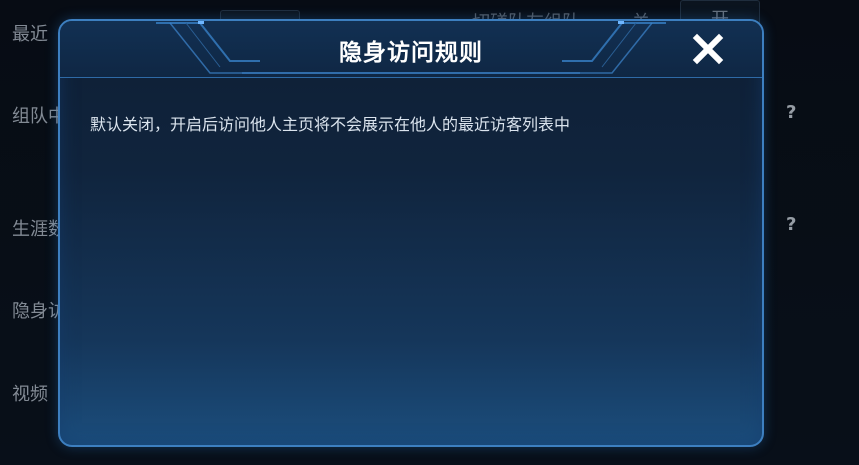  Describe the element at coordinates (330, 124) in the screenshot. I see `rule-description: 默认关闭，开启后访问他人主页将不会展示在他人的最近访客列表中` at that location.